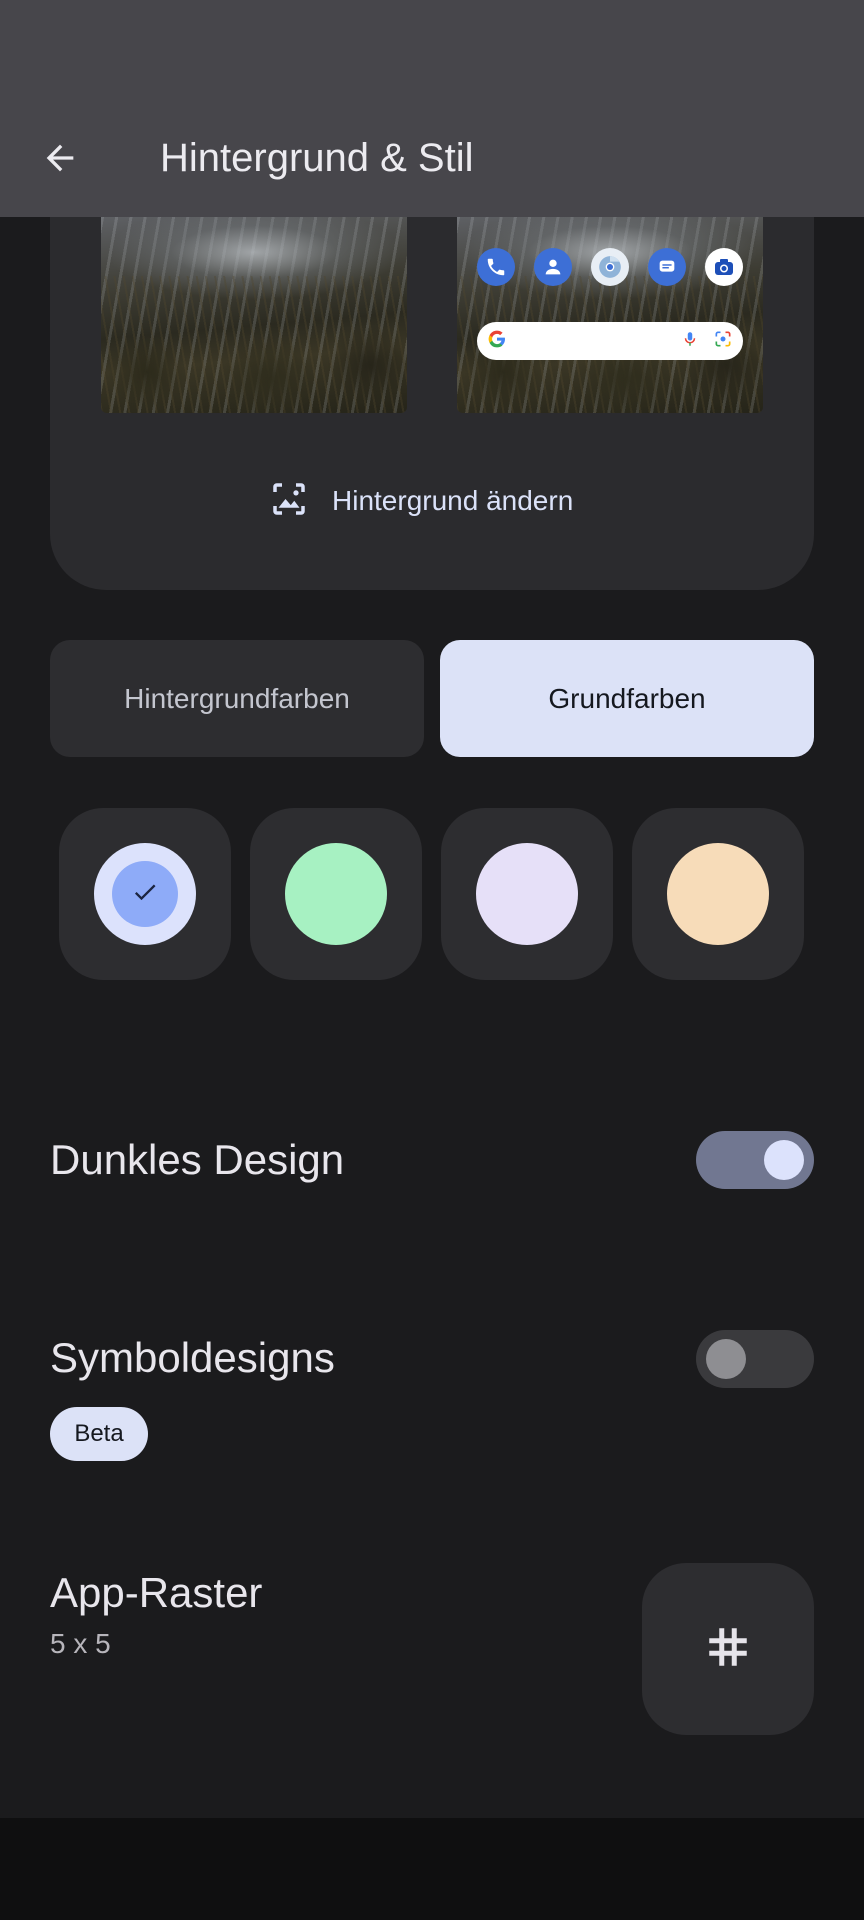 The image size is (864, 1920). Describe the element at coordinates (690, 341) in the screenshot. I see `mic-icon` at that location.